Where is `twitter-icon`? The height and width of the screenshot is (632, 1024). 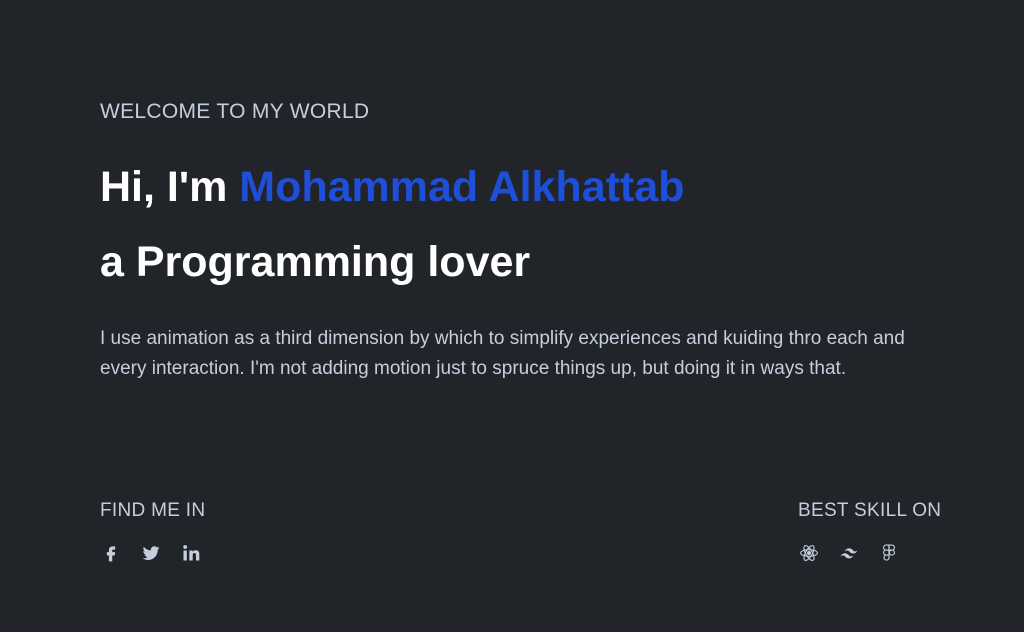 twitter-icon is located at coordinates (151, 553).